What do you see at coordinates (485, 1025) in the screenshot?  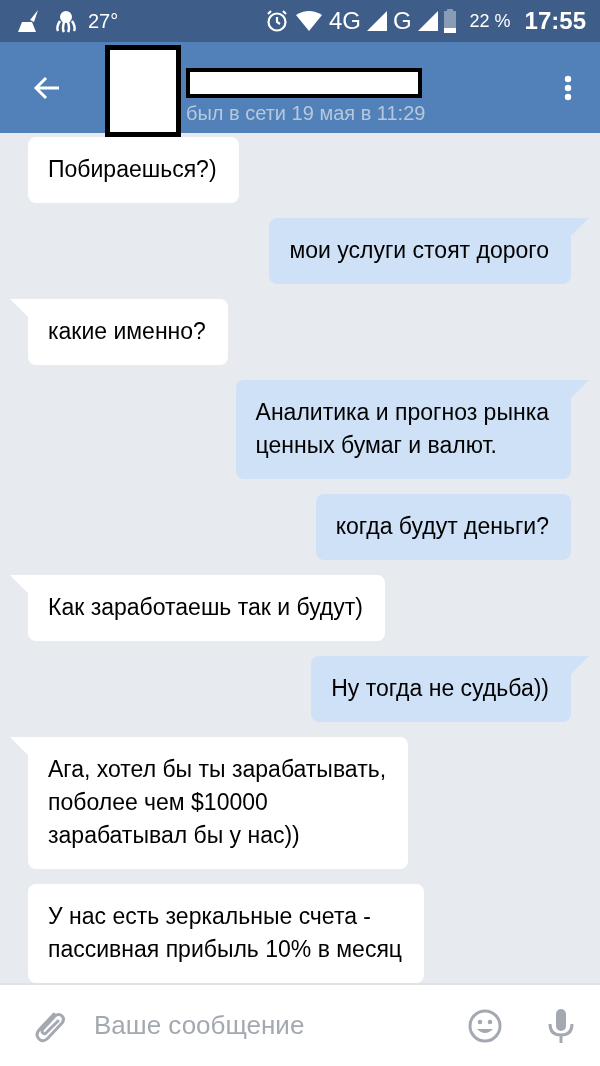 I see `smiley-icon` at bounding box center [485, 1025].